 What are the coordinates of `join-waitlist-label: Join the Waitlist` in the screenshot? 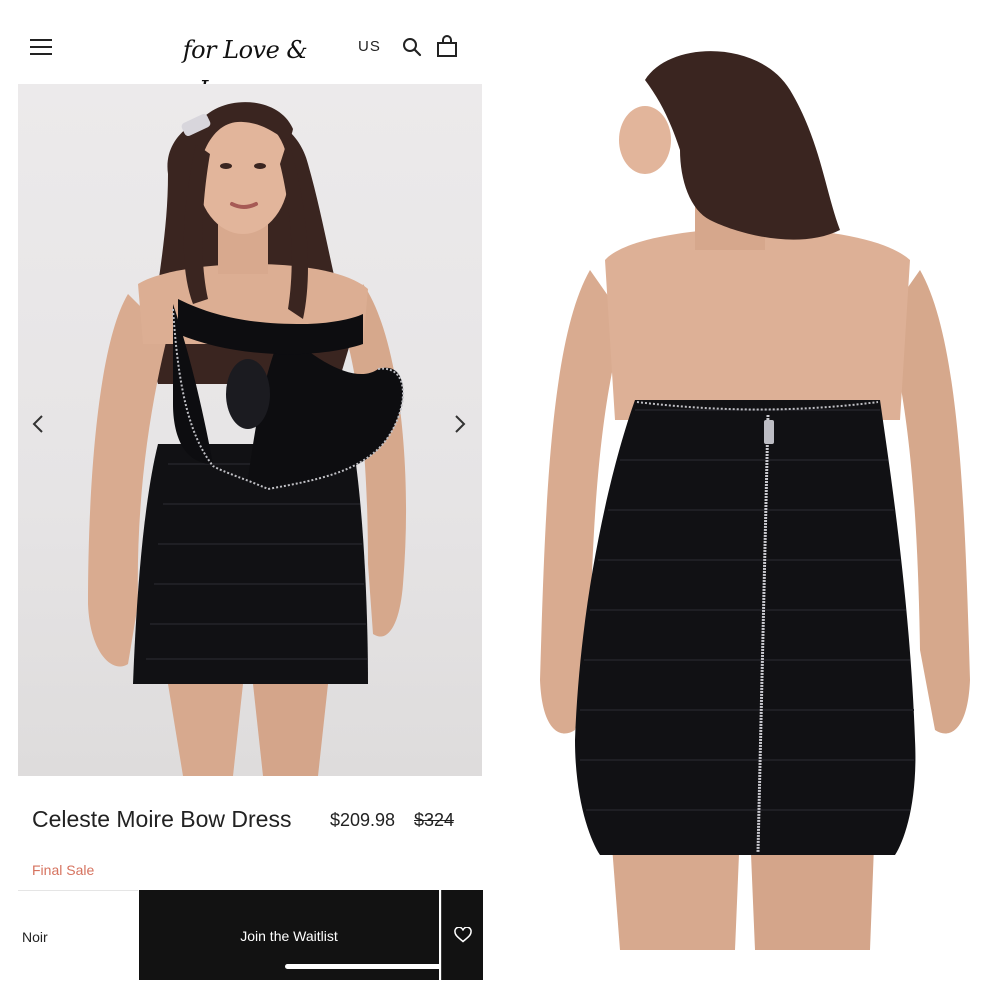 It's located at (289, 936).